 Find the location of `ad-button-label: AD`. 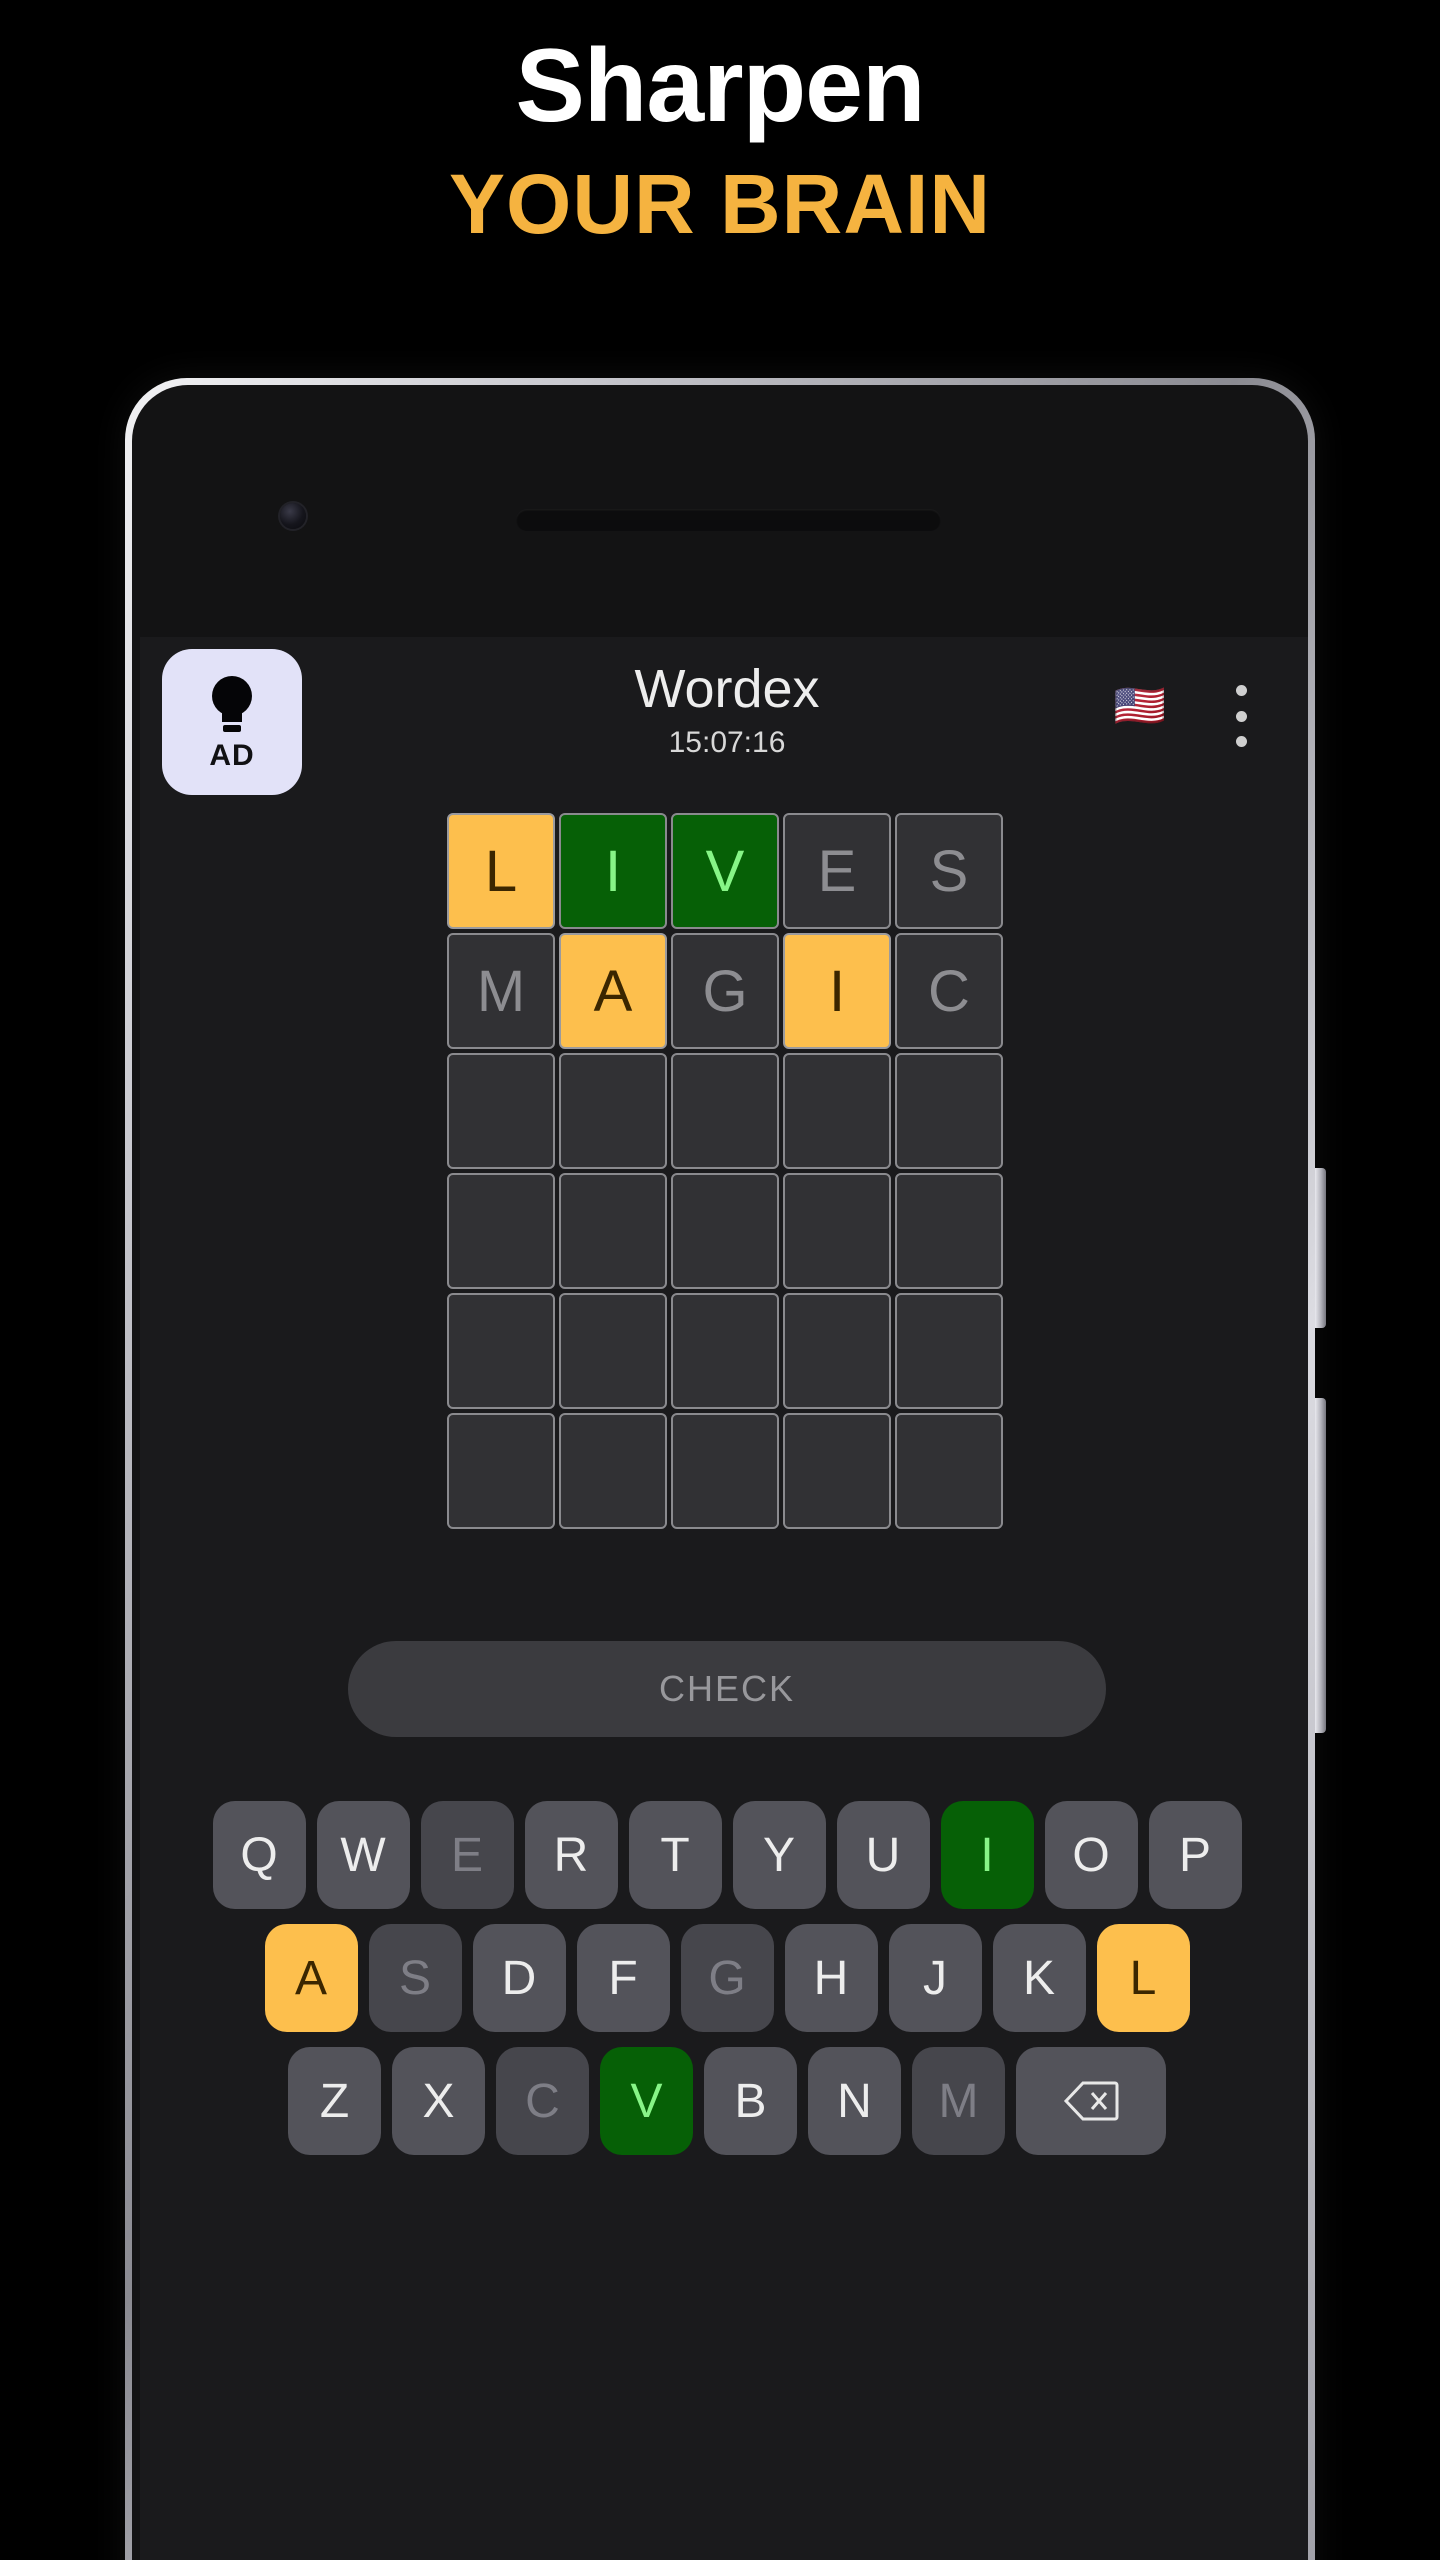

ad-button-label: AD is located at coordinates (232, 755).